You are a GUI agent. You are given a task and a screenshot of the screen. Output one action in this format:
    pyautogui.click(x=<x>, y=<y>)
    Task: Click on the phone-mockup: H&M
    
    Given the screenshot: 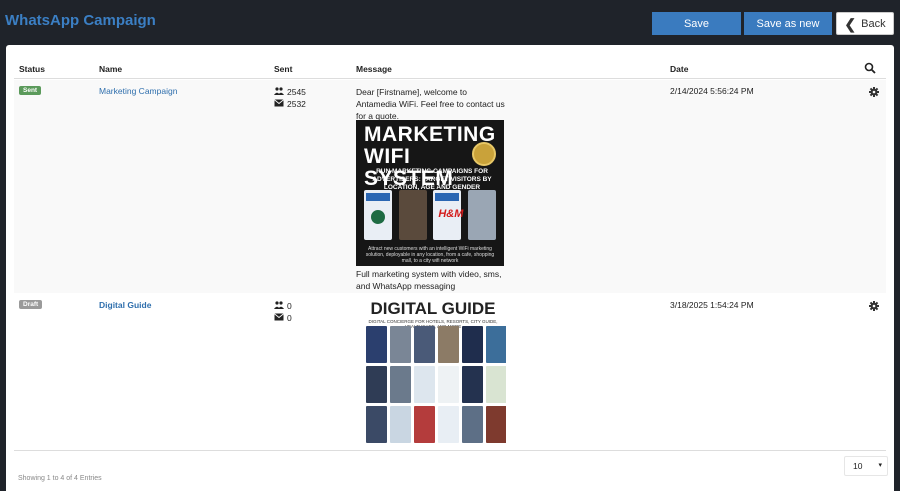 What is the action you would take?
    pyautogui.click(x=448, y=215)
    